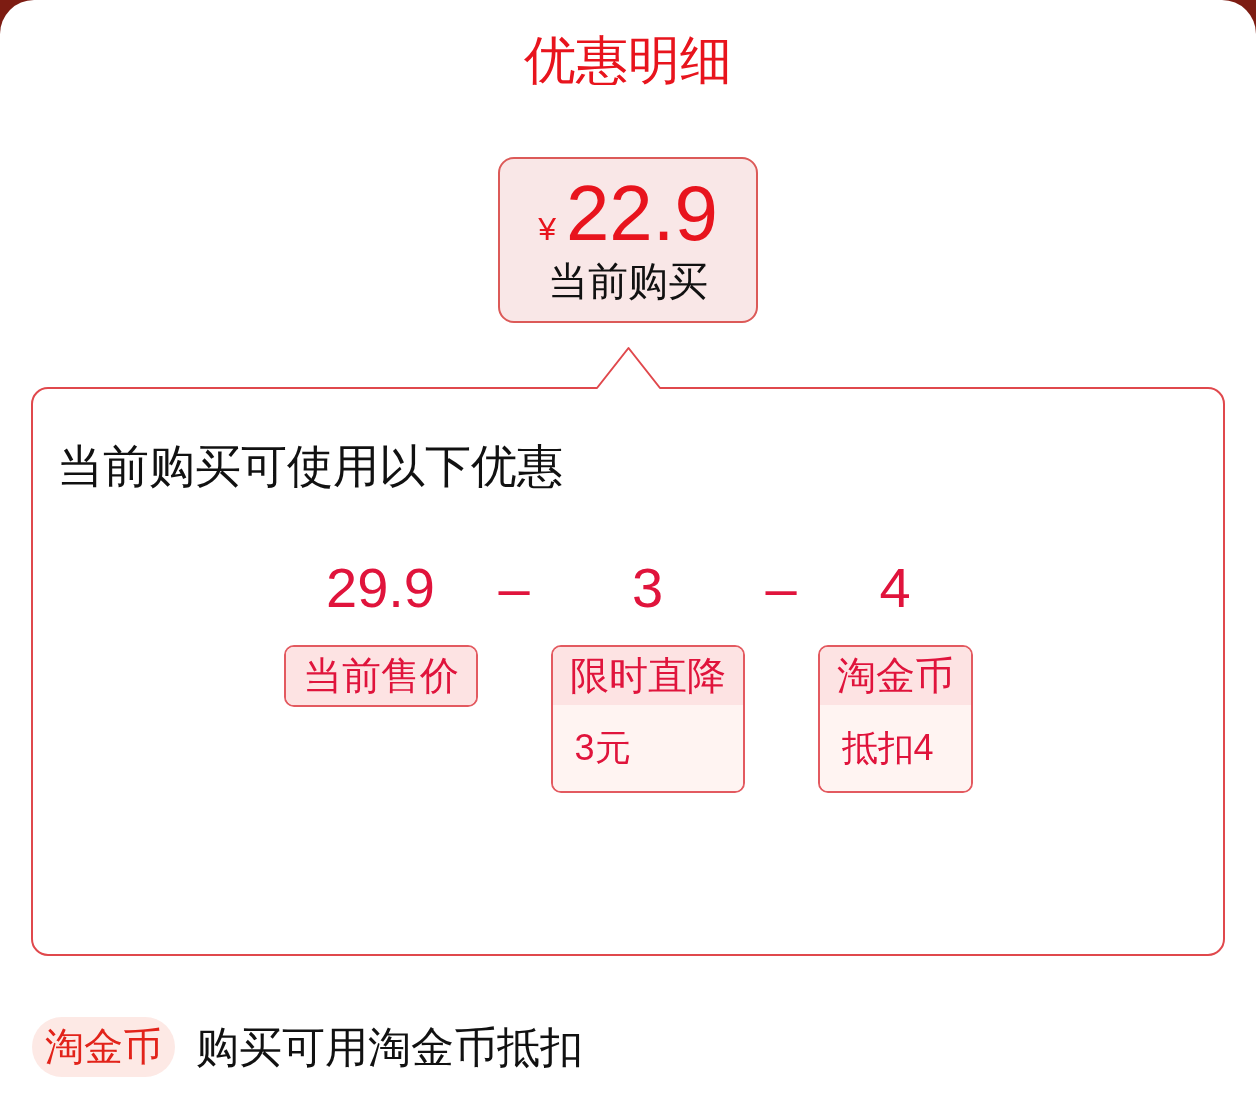  What do you see at coordinates (380, 676) in the screenshot?
I see `tag-title: 当前售价` at bounding box center [380, 676].